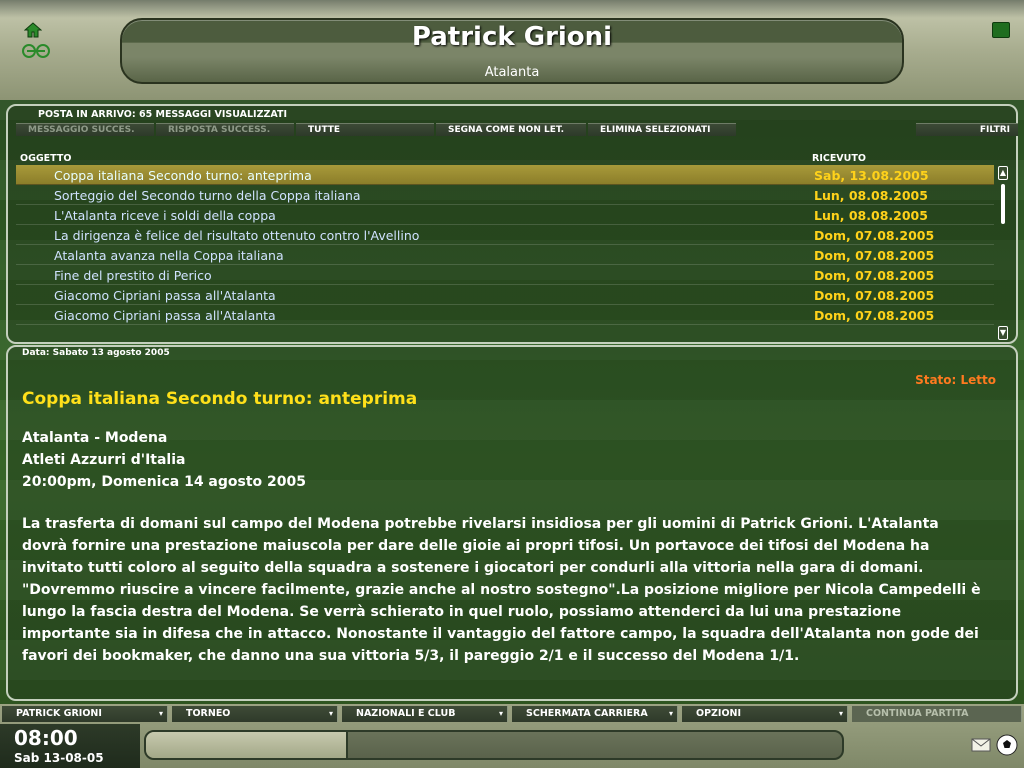  Describe the element at coordinates (1003, 173) in the screenshot. I see `scroll-up-icon: ▲` at that location.